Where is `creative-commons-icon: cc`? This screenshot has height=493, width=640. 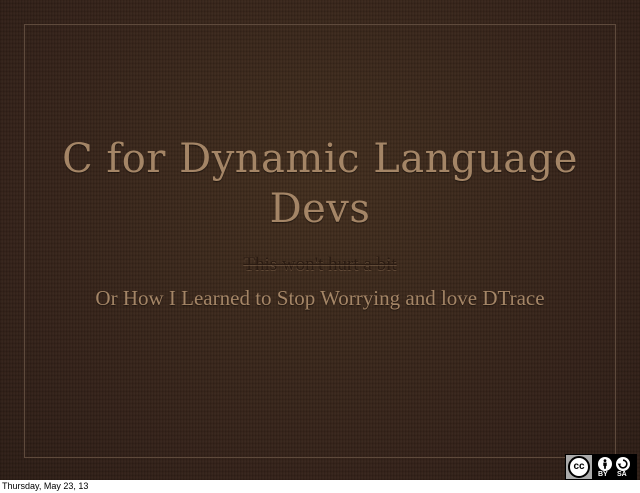 creative-commons-icon: cc is located at coordinates (579, 467).